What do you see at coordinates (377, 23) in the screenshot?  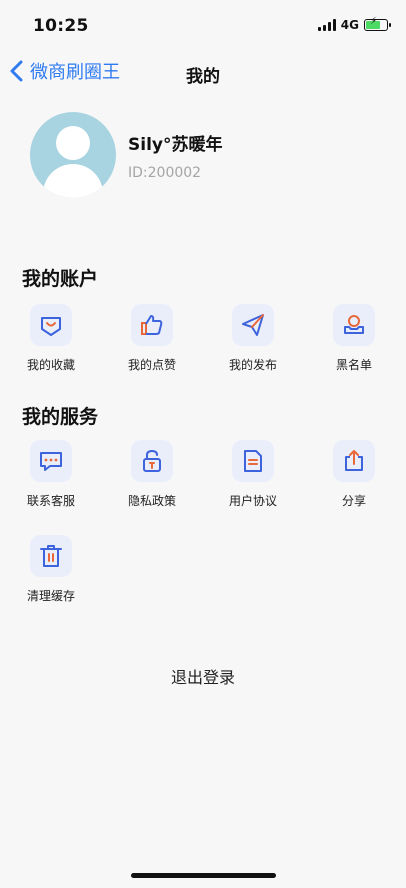 I see `battery-icon` at bounding box center [377, 23].